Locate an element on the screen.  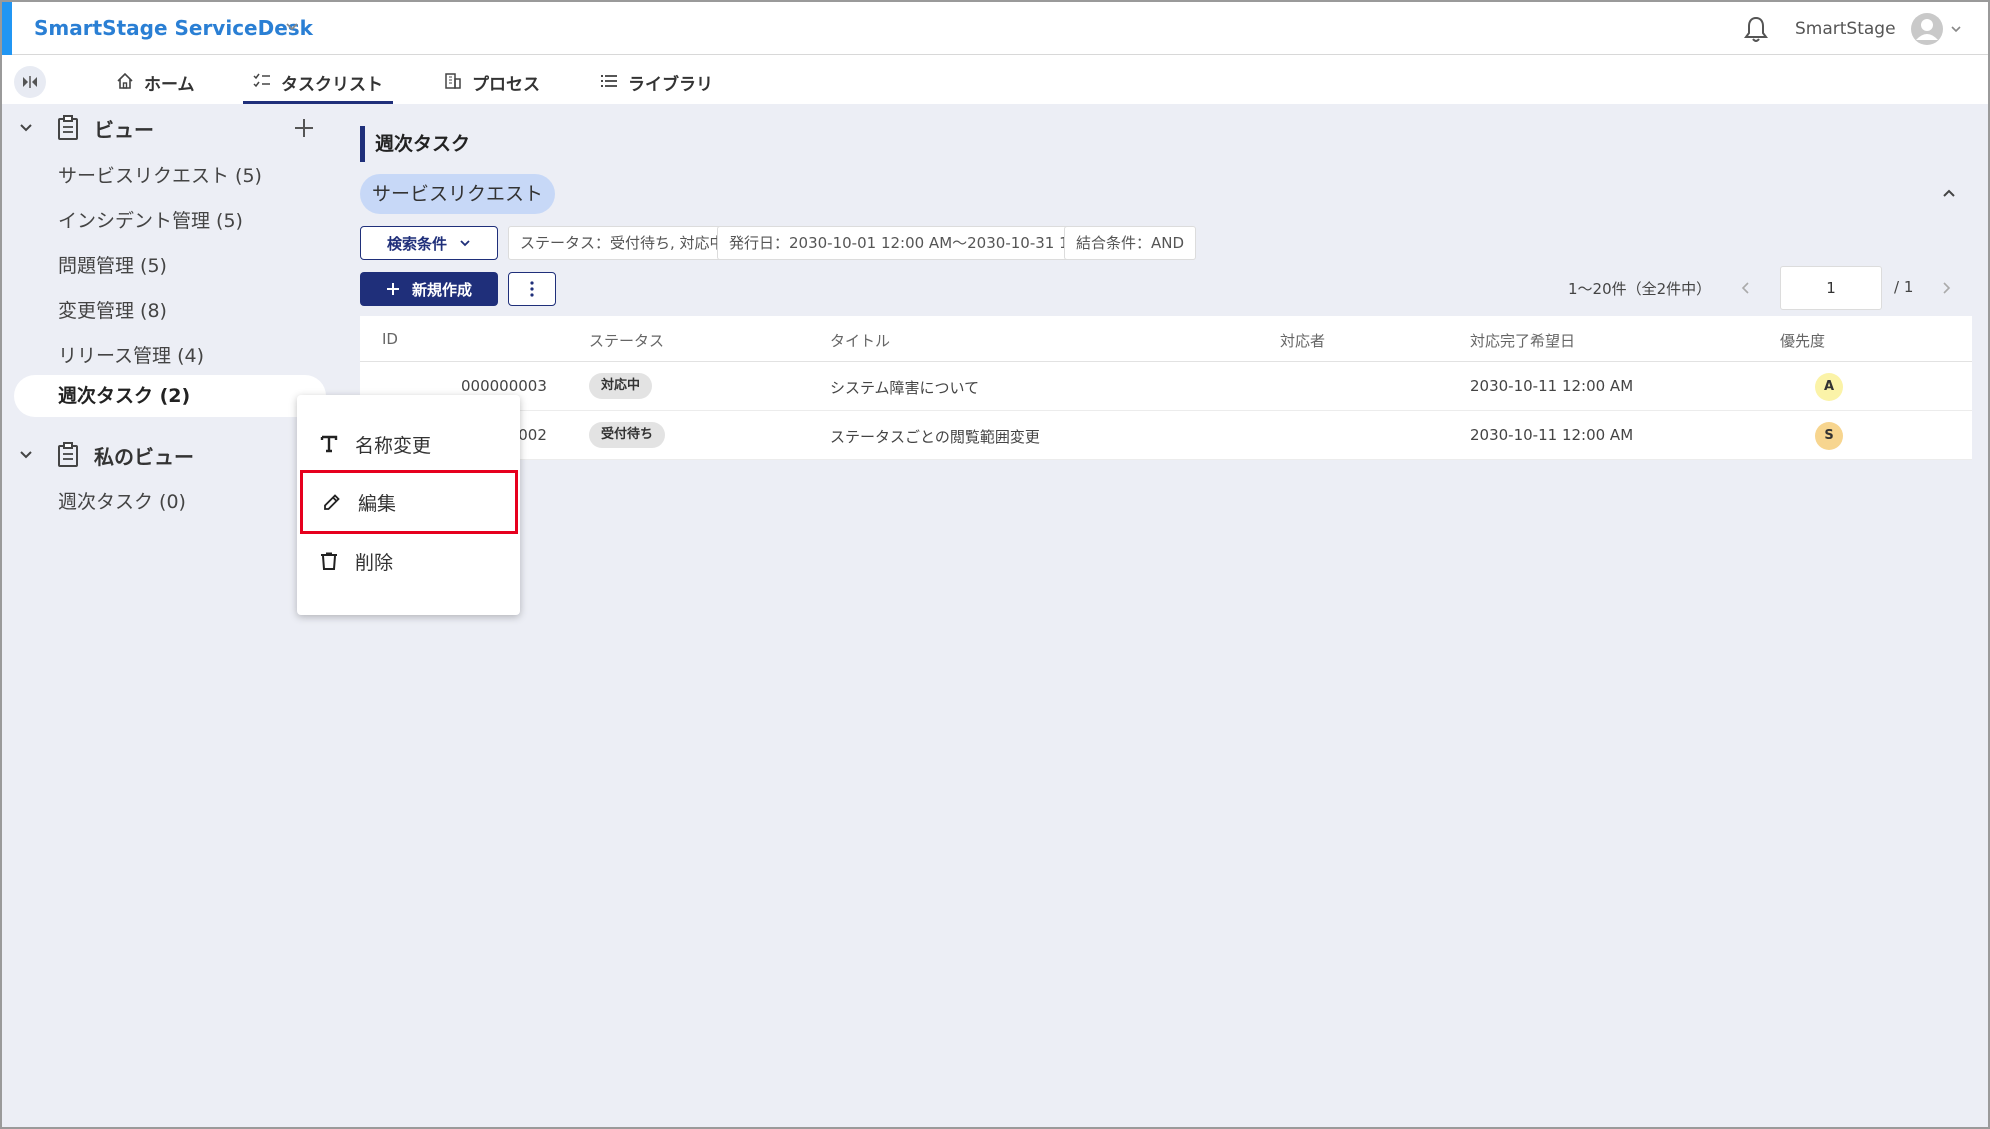
more-vertical-icon is located at coordinates (532, 289).